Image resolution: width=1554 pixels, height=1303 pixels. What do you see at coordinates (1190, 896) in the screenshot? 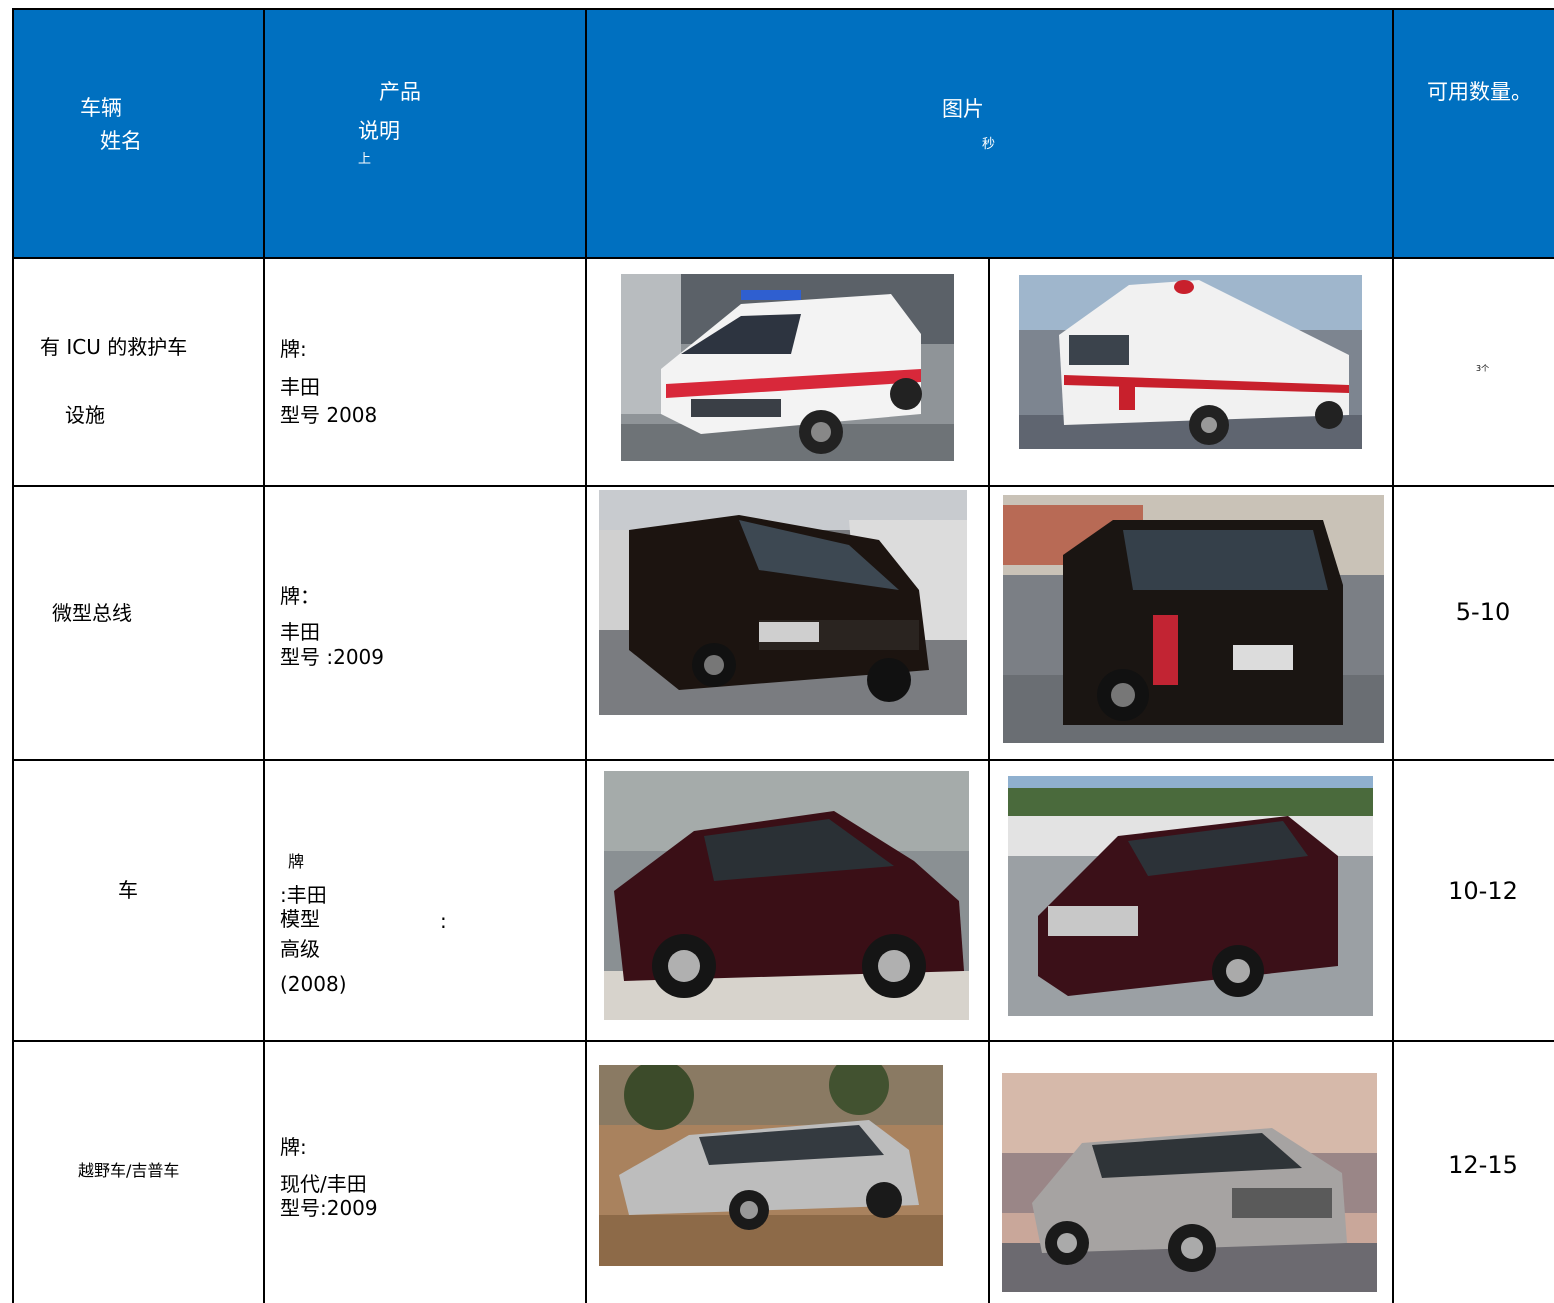
I see `sedan-front-photo` at bounding box center [1190, 896].